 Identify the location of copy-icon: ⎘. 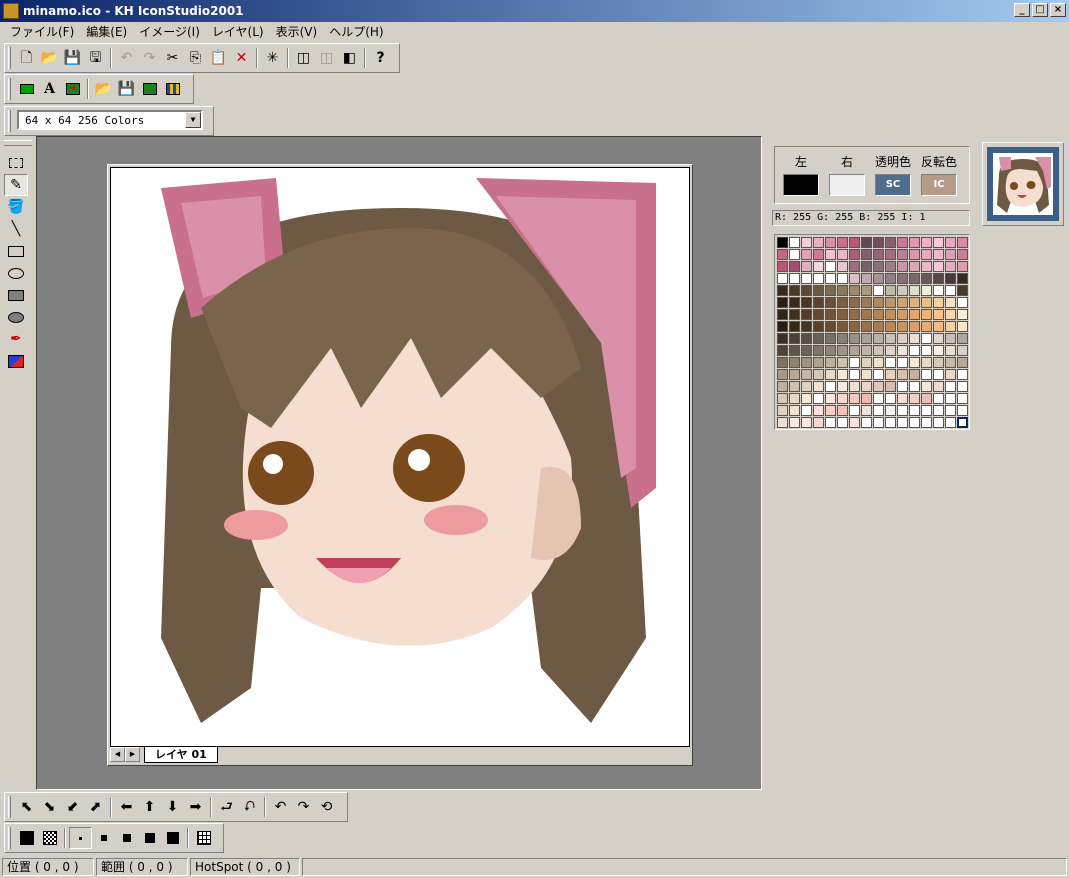
(195, 58).